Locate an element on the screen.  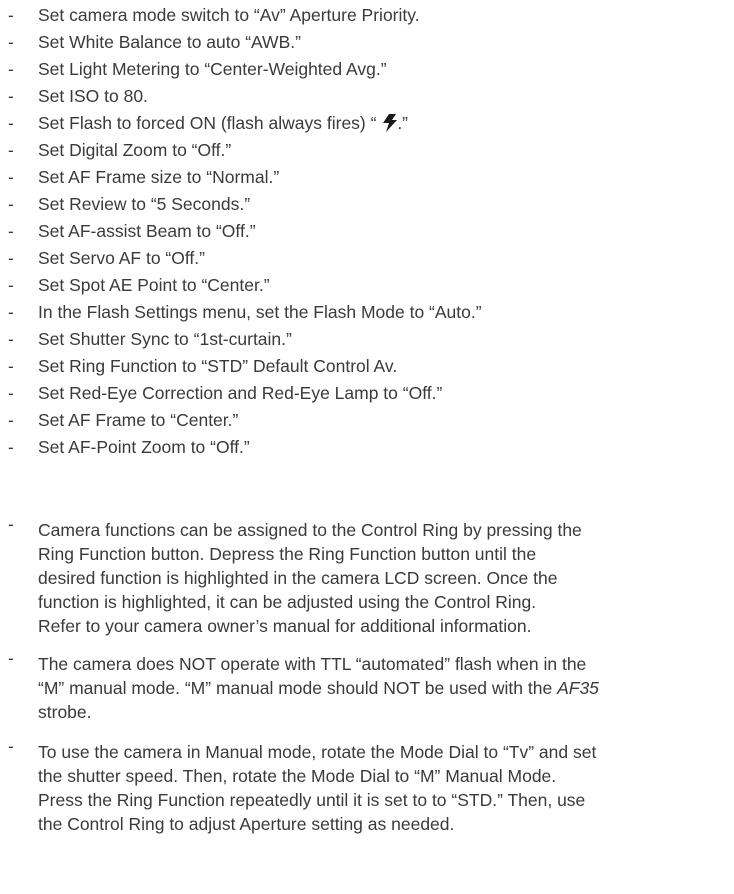
list-item: - Set Shutter Sync to “1st-curtain.” is located at coordinates (367, 339).